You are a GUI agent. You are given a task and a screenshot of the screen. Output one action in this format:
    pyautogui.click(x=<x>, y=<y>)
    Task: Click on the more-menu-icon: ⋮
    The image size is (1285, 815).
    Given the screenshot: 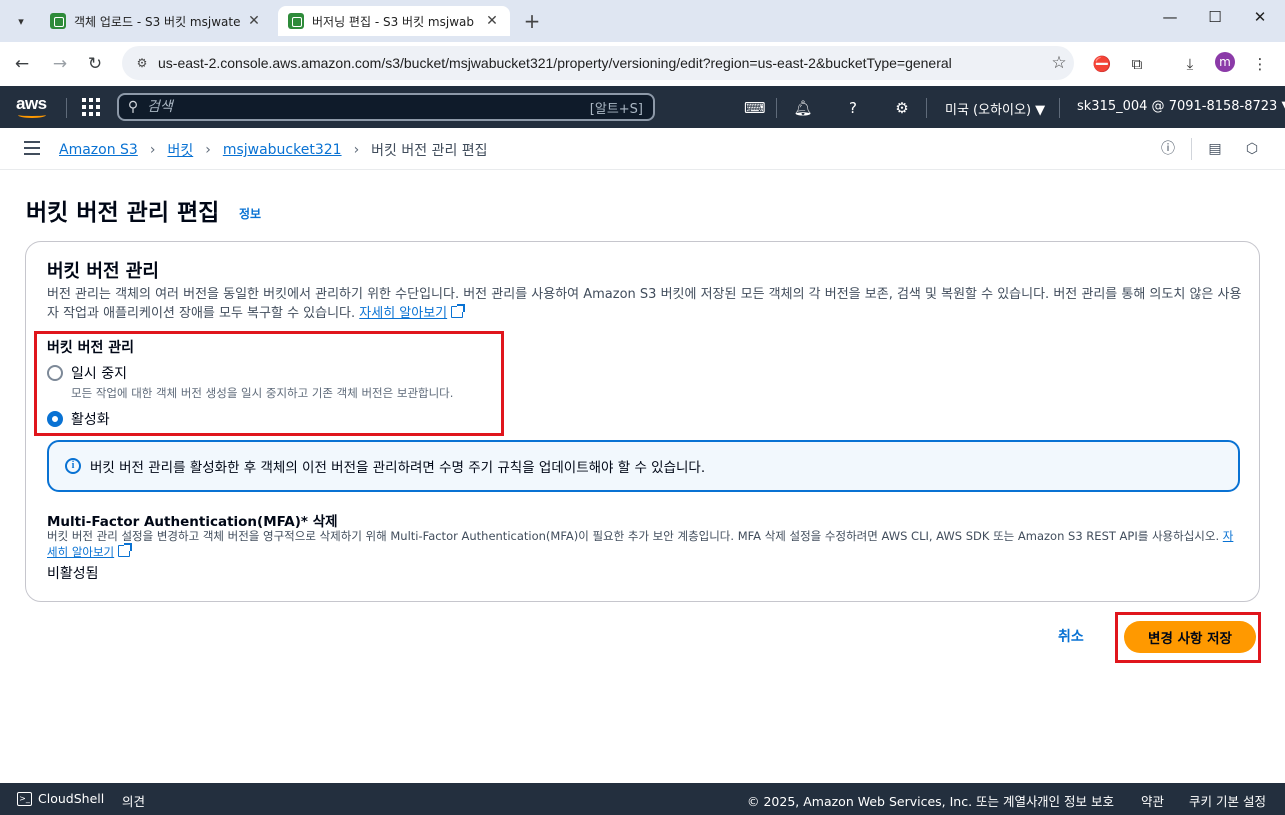 What is the action you would take?
    pyautogui.click(x=1260, y=64)
    